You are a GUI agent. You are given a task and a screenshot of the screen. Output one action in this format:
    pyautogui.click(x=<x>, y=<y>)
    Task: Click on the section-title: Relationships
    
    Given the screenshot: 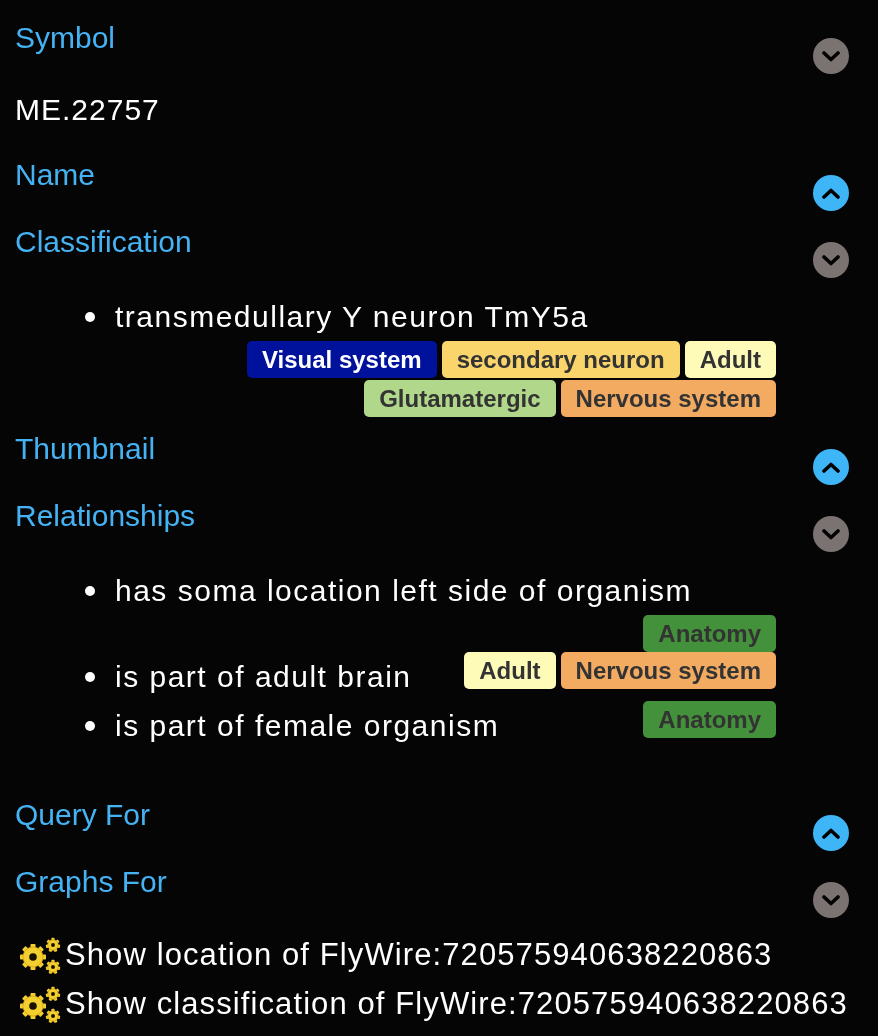 What is the action you would take?
    pyautogui.click(x=105, y=516)
    